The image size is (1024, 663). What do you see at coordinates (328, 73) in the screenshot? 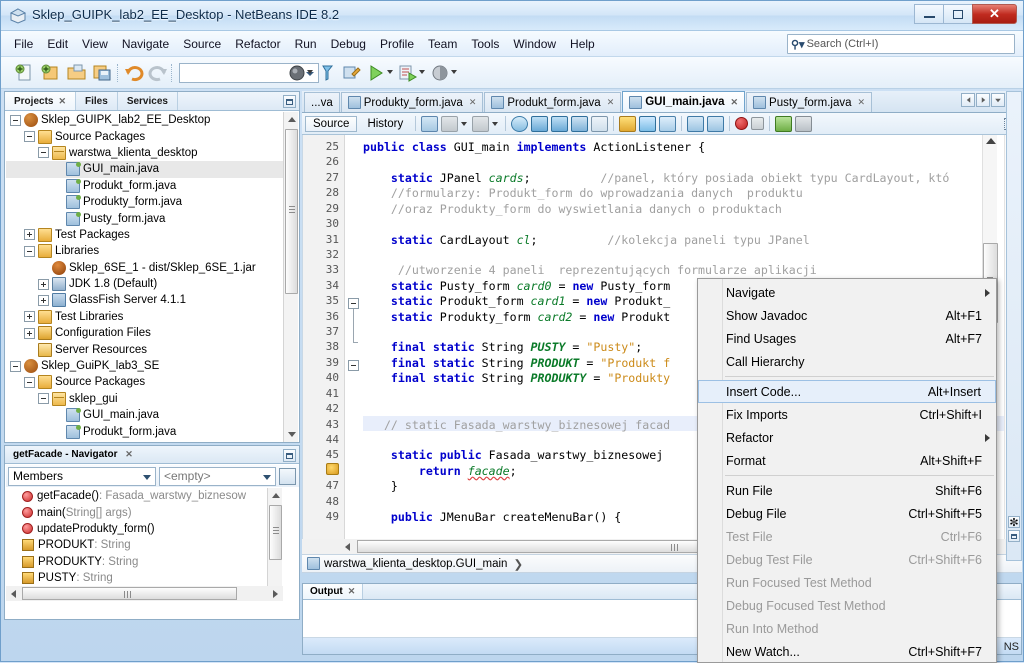
I see `clean-build-icon` at bounding box center [328, 73].